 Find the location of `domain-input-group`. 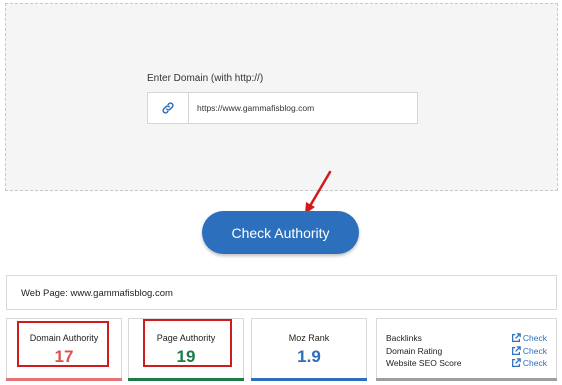

domain-input-group is located at coordinates (282, 108).